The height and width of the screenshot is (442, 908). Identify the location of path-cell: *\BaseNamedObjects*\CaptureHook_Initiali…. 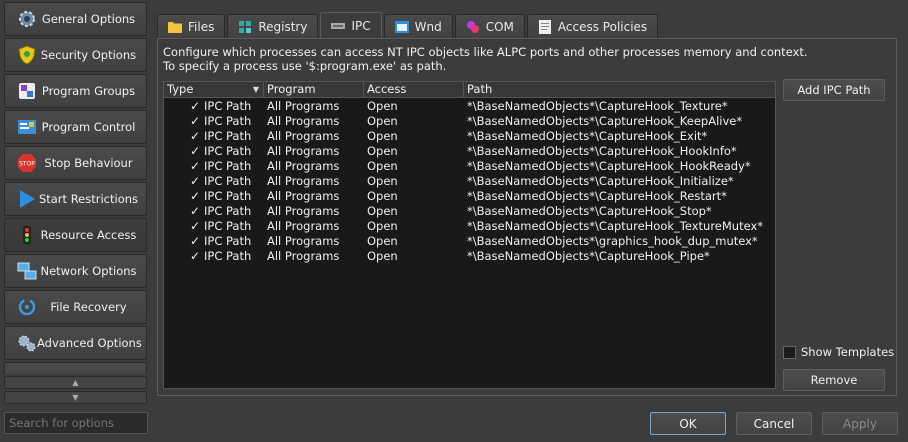
(600, 181).